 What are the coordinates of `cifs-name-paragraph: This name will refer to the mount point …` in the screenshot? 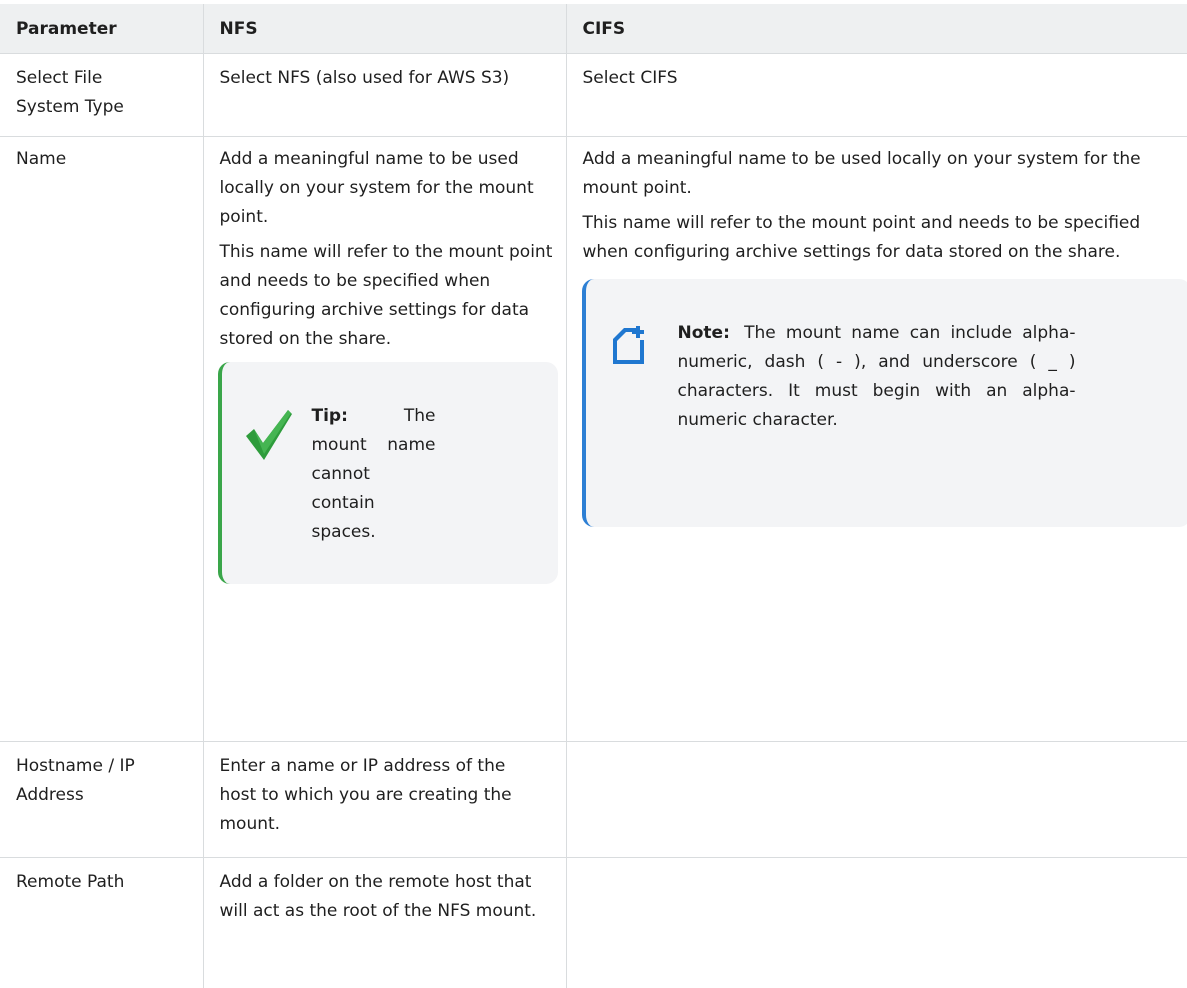 It's located at (881, 238).